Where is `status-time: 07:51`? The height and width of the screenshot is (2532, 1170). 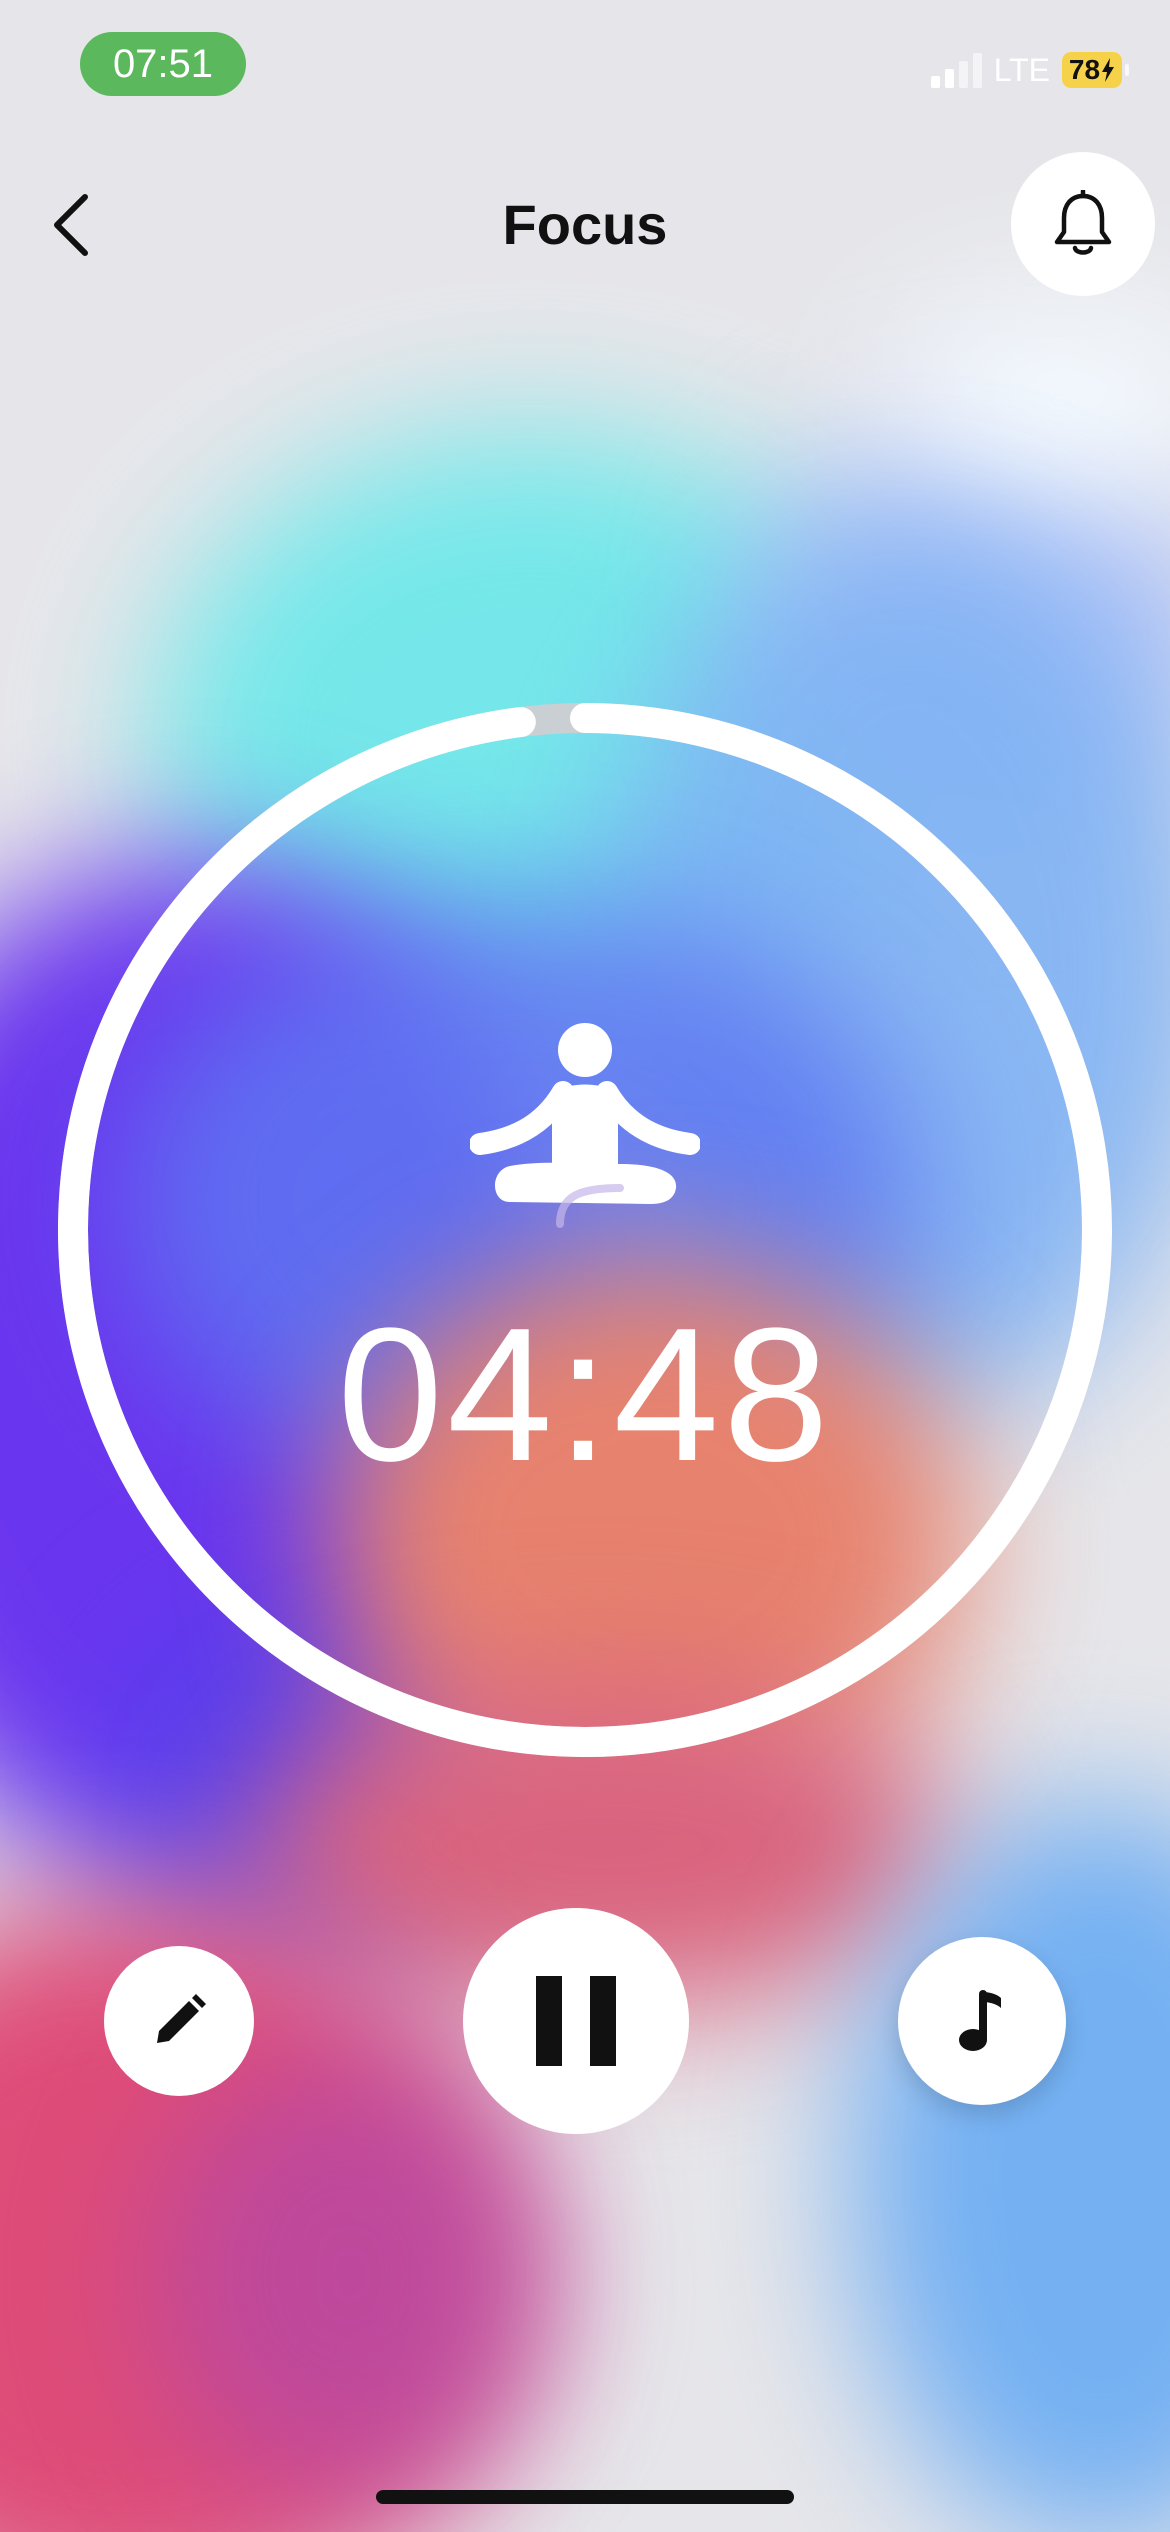 status-time: 07:51 is located at coordinates (163, 64).